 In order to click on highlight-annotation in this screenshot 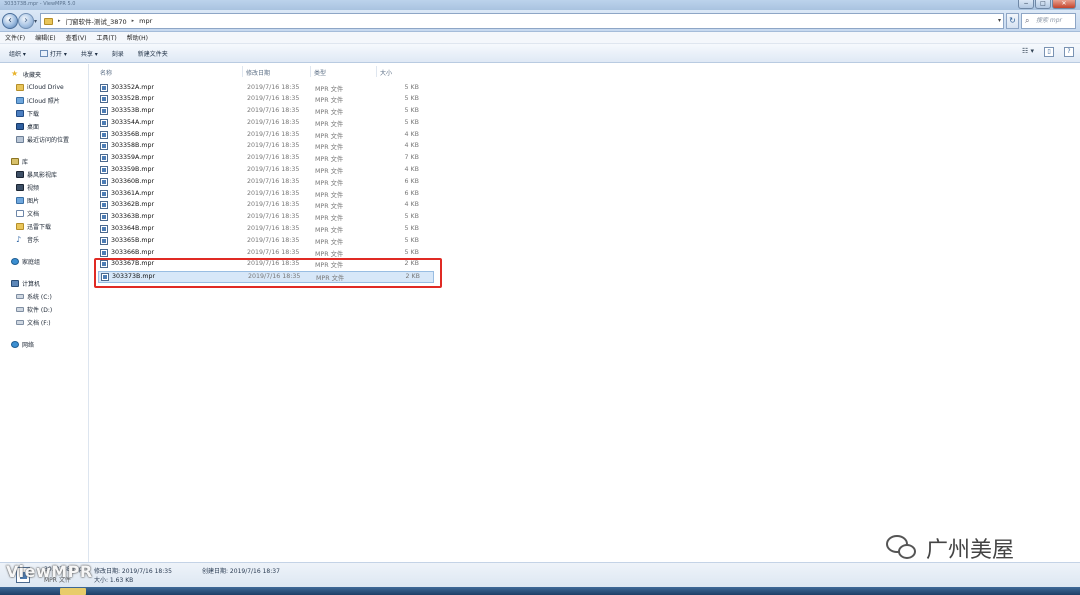, I will do `click(268, 273)`.